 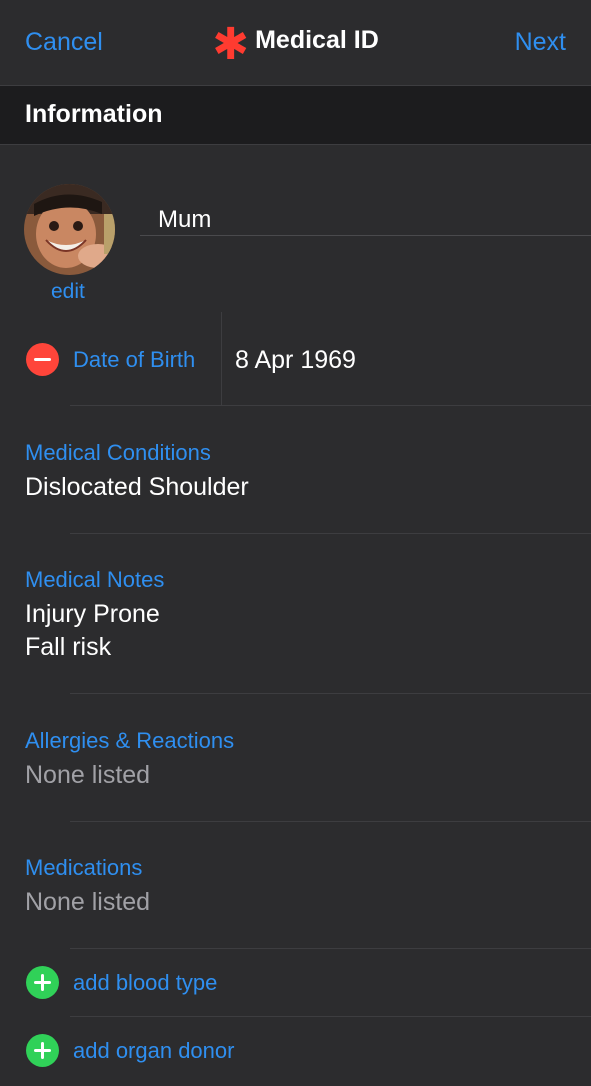 I want to click on medications-value: None listed, so click(x=87, y=902).